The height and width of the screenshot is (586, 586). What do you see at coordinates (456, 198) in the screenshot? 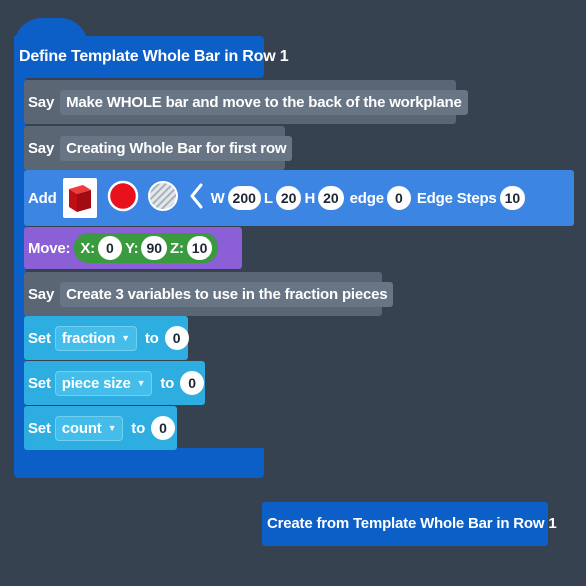
I see `edge-steps-label: Edge Steps` at bounding box center [456, 198].